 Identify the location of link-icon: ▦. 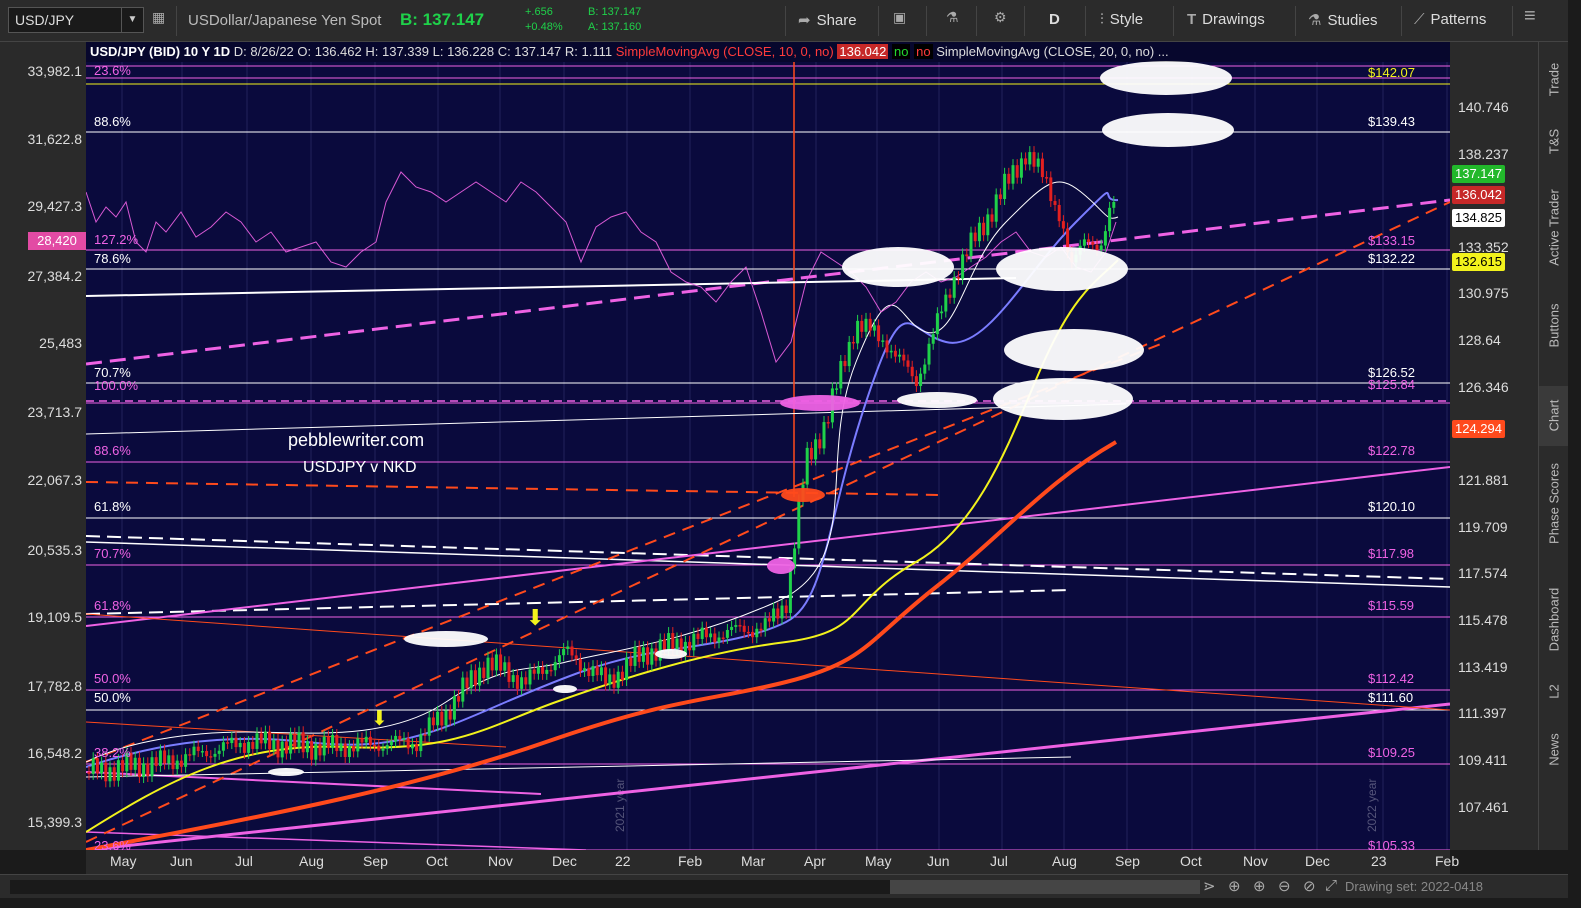
(158, 17).